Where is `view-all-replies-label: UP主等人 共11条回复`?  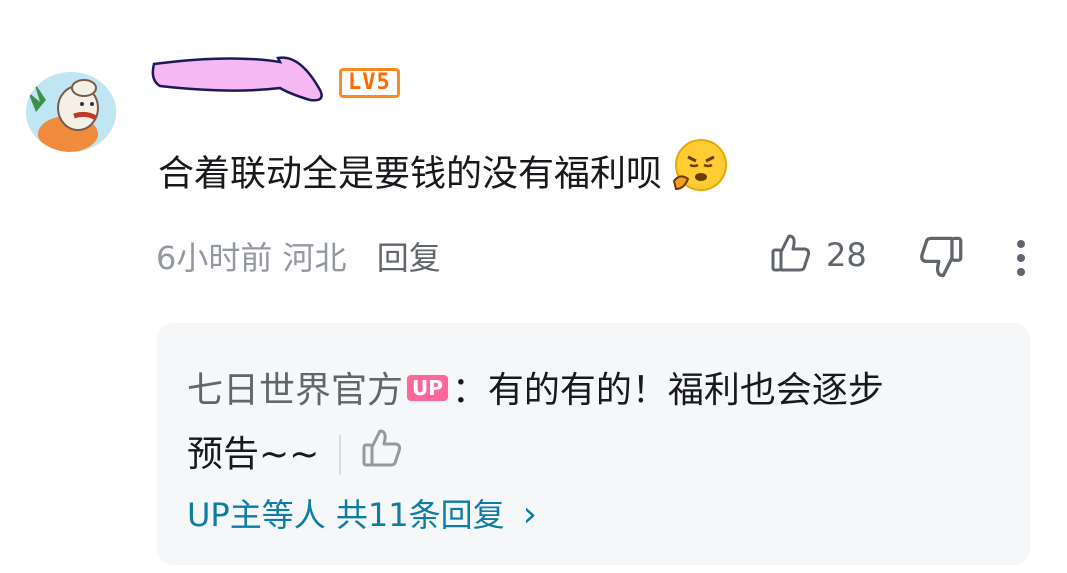
view-all-replies-label: UP主等人 共11条回复 is located at coordinates (346, 515).